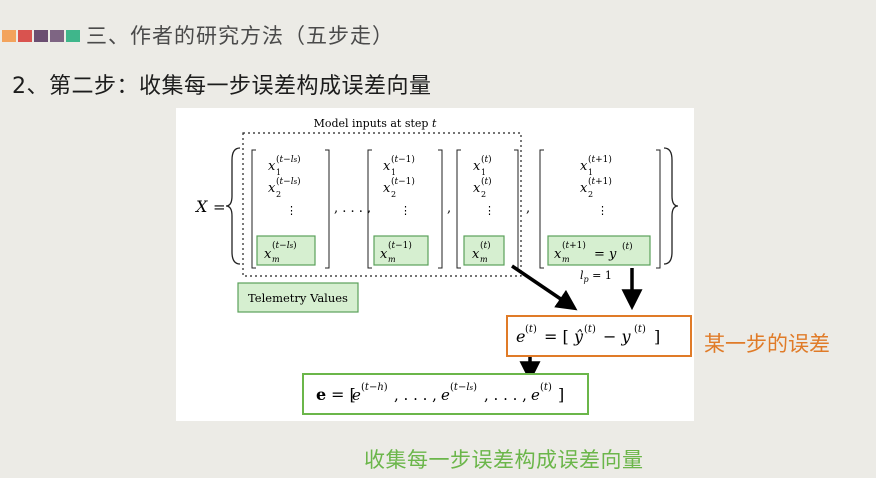 This screenshot has height=478, width=876. Describe the element at coordinates (596, 276) in the screenshot. I see `lp-label: lp = 1` at that location.